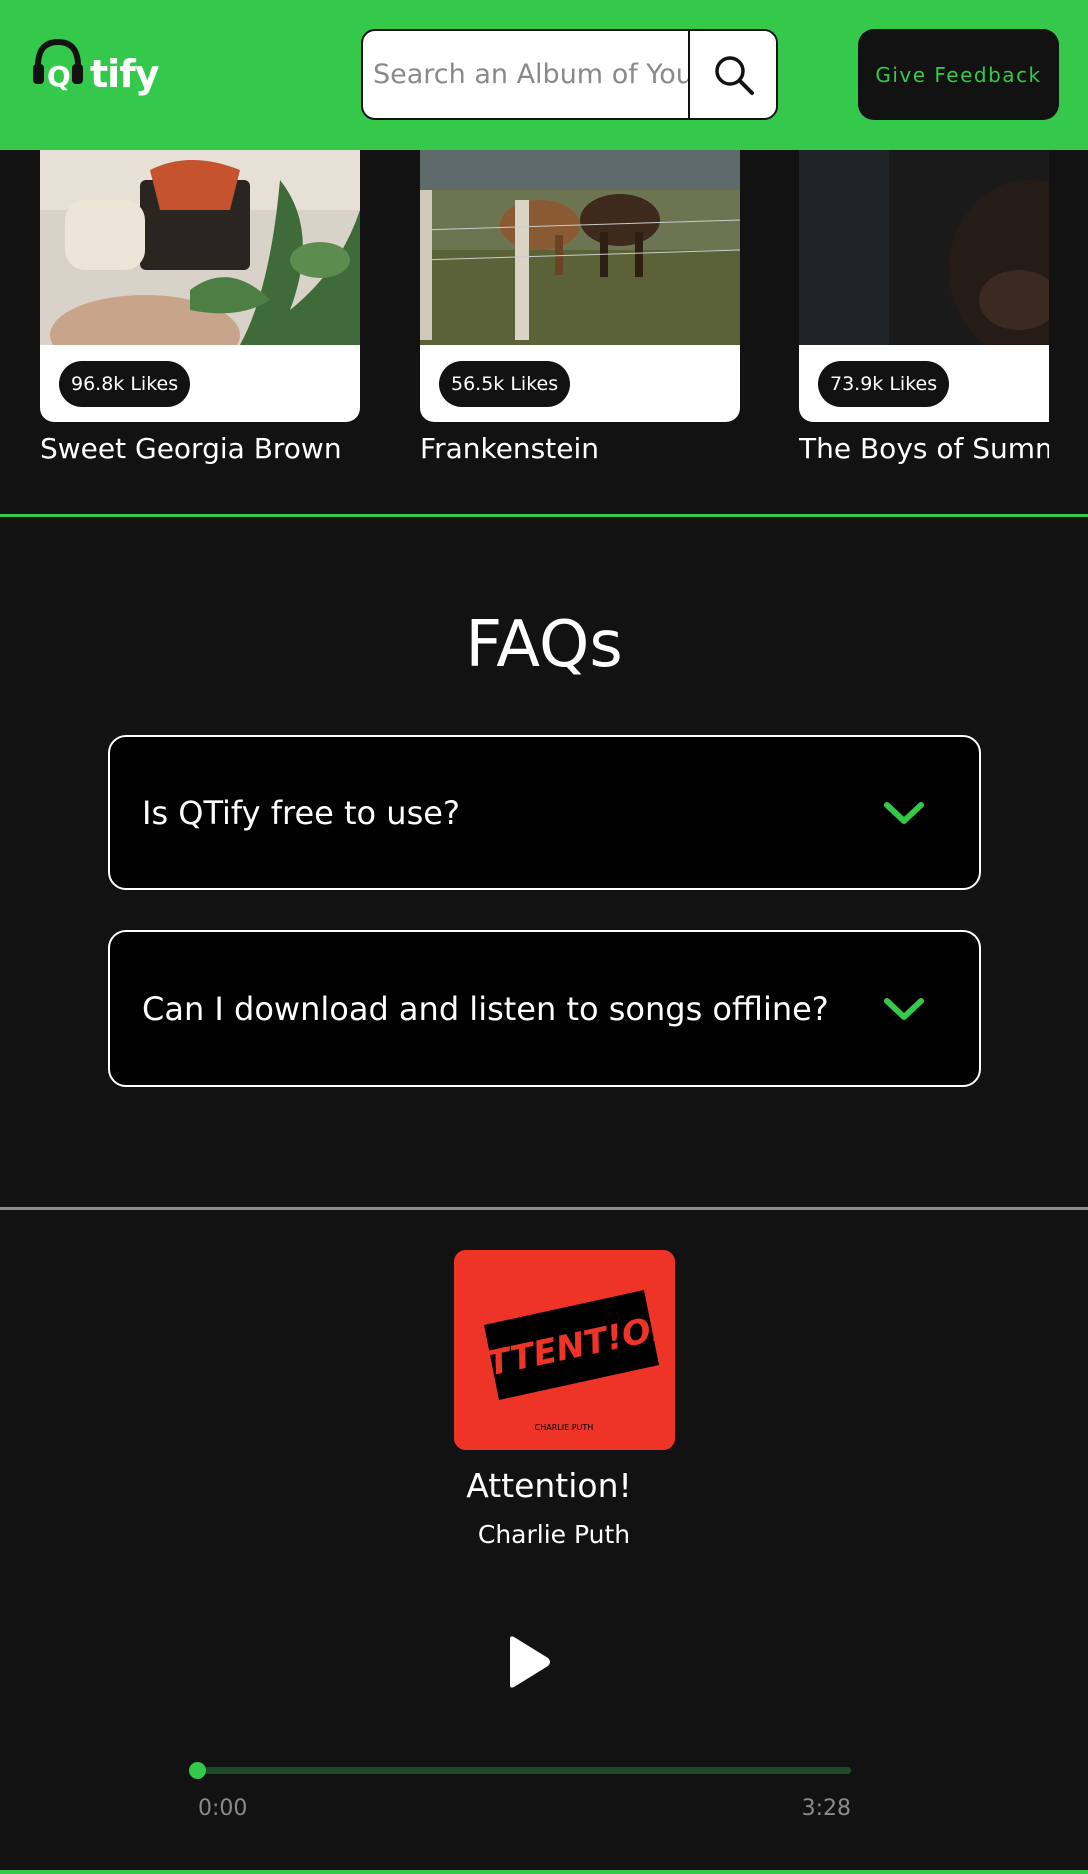  What do you see at coordinates (301, 812) in the screenshot?
I see `faq-question: Is QTify free to use?` at bounding box center [301, 812].